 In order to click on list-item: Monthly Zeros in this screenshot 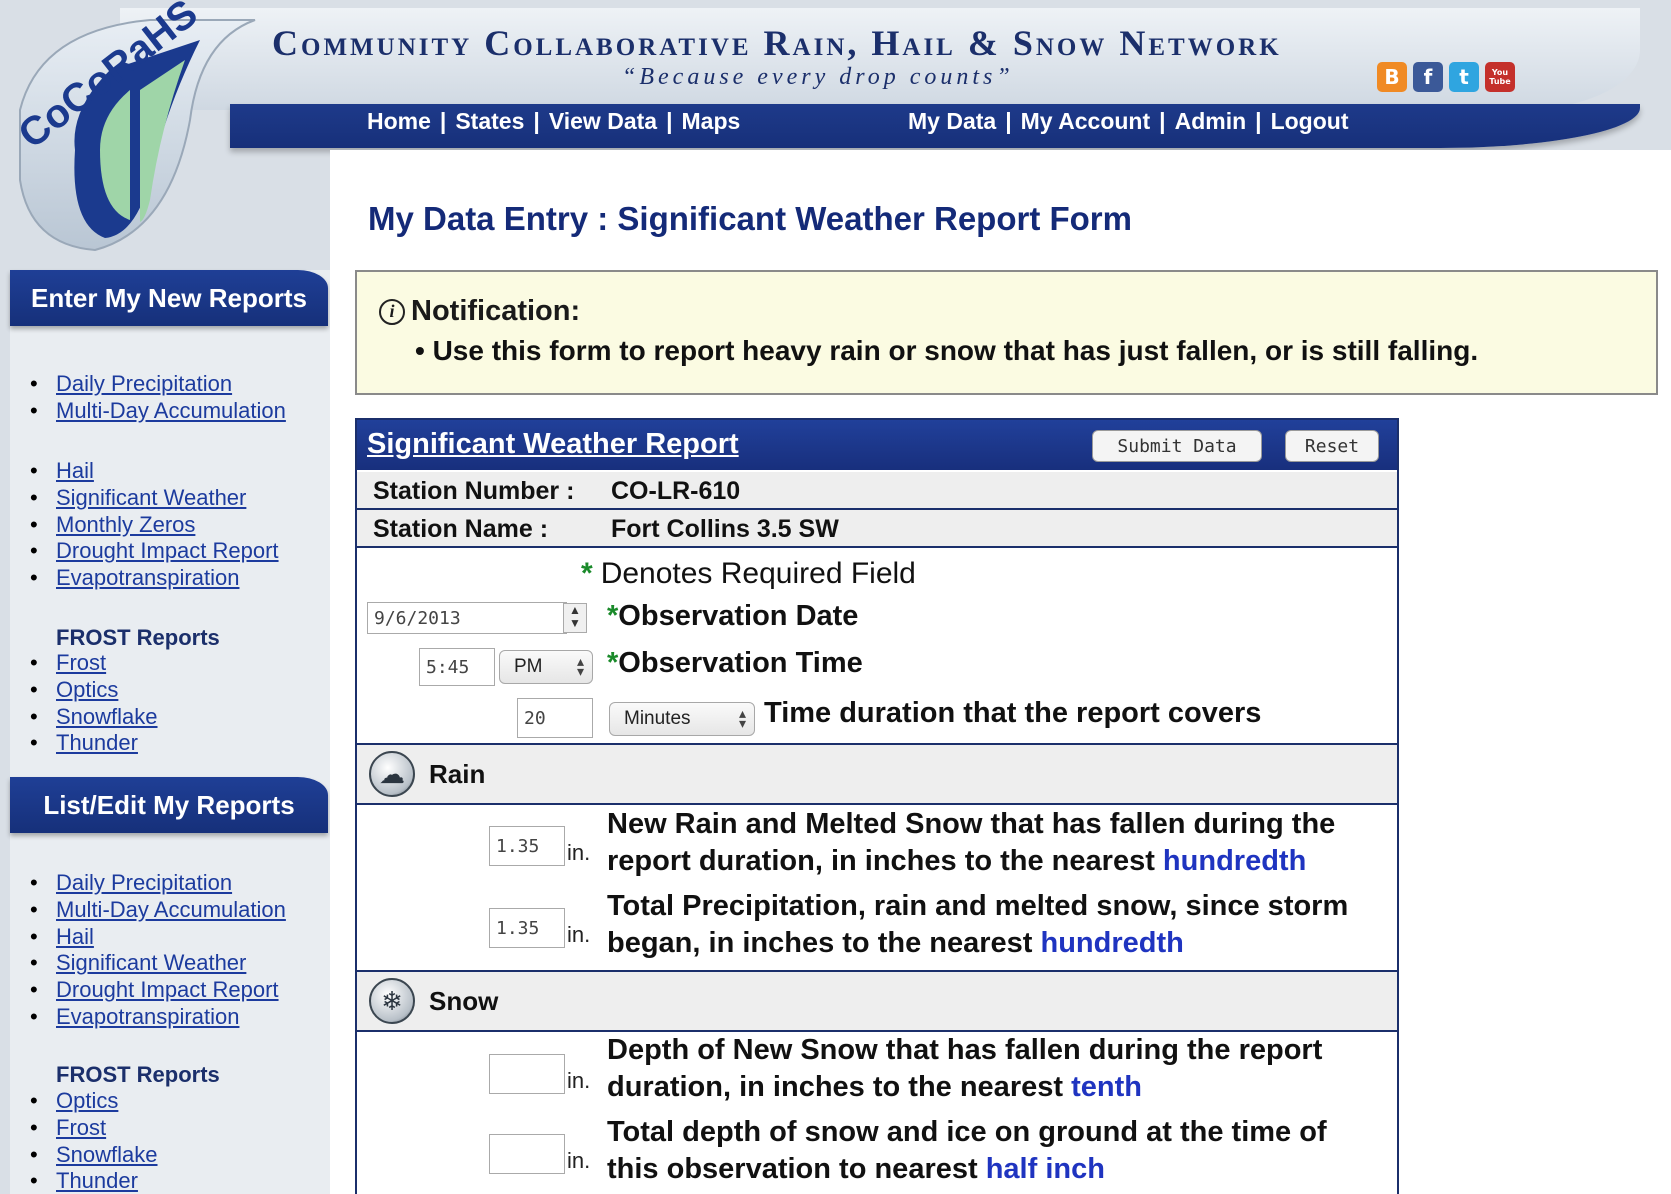, I will do `click(154, 525)`.